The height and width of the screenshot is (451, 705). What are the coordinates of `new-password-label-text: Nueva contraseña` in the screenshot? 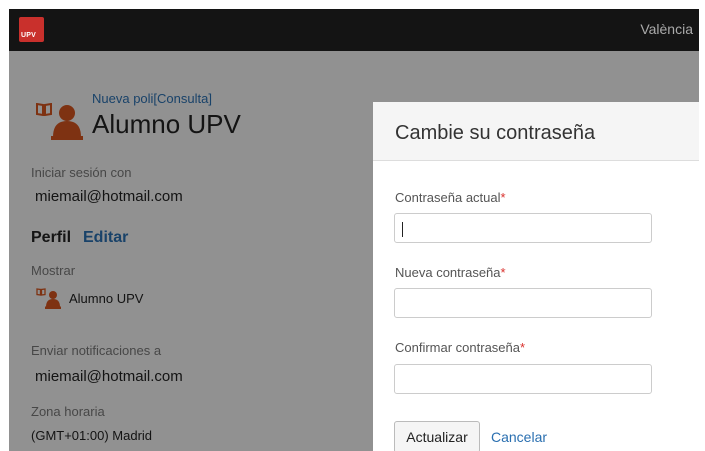 It's located at (448, 272).